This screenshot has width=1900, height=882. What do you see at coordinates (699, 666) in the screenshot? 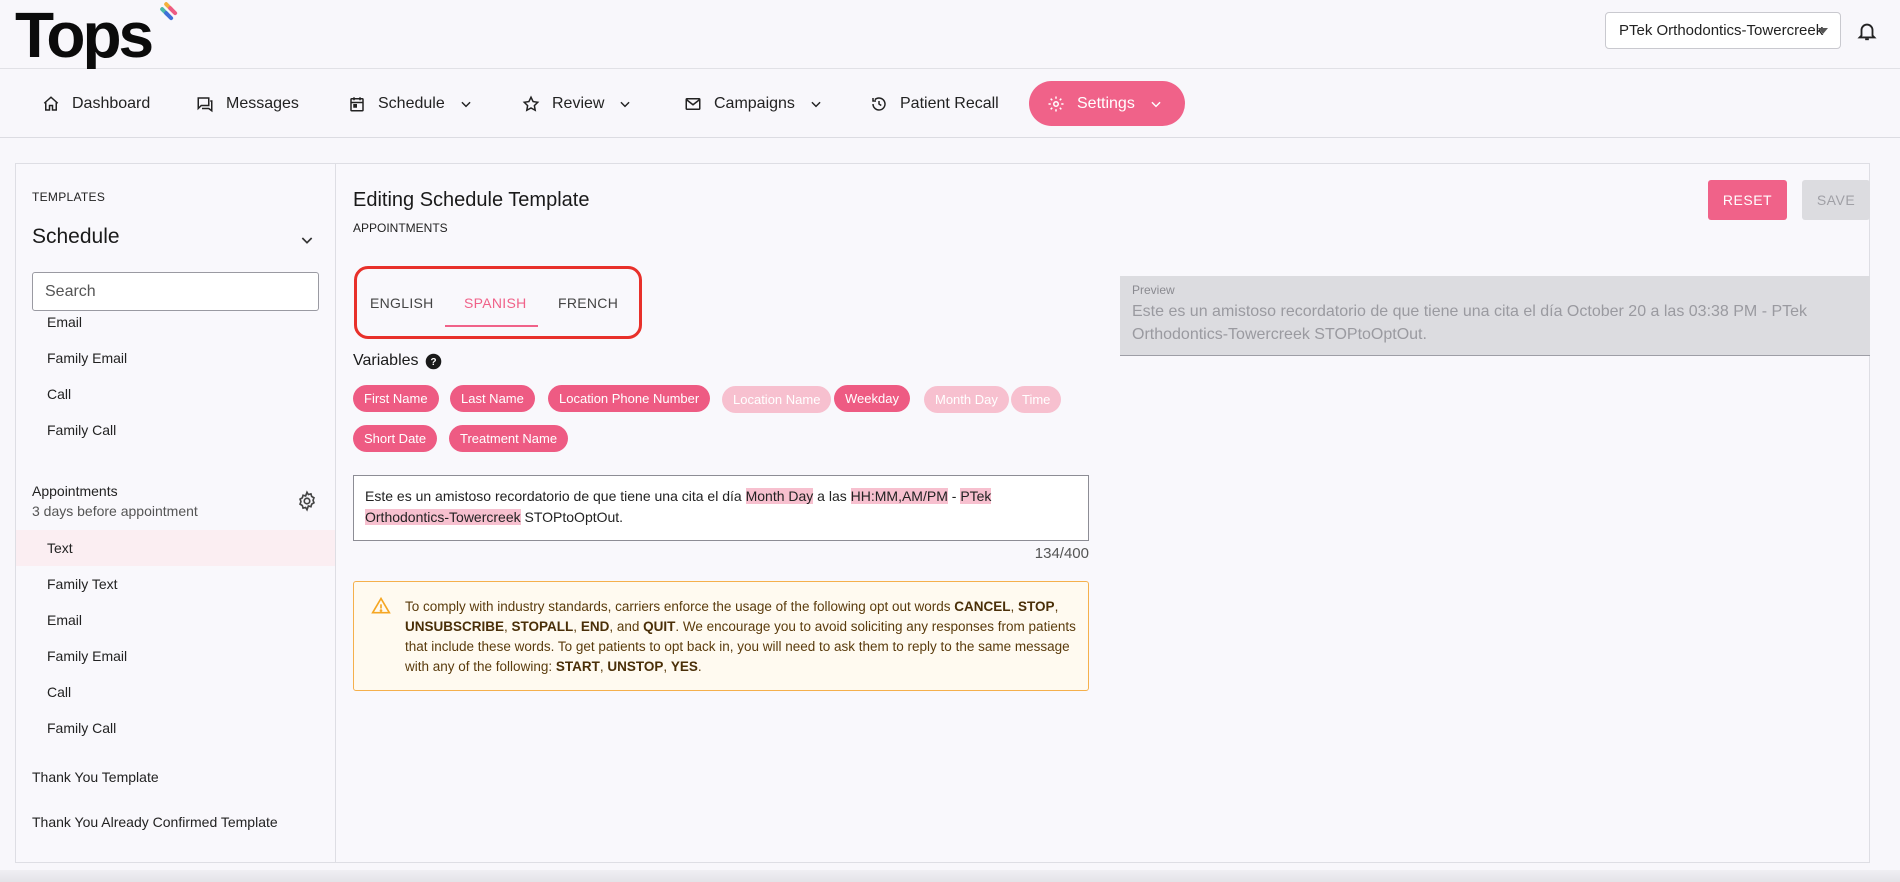
I see `warning-text-part: .` at bounding box center [699, 666].